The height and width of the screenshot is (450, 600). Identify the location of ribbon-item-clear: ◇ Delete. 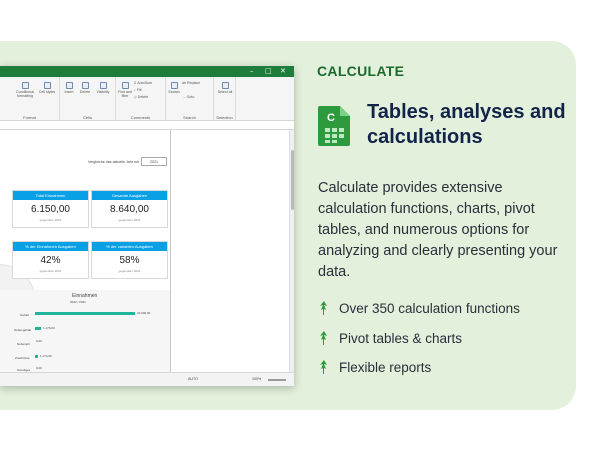
(149, 97).